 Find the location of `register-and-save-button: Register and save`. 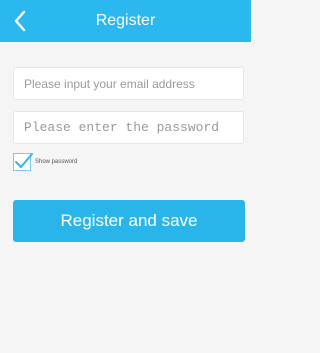

register-and-save-button: Register and save is located at coordinates (129, 221).